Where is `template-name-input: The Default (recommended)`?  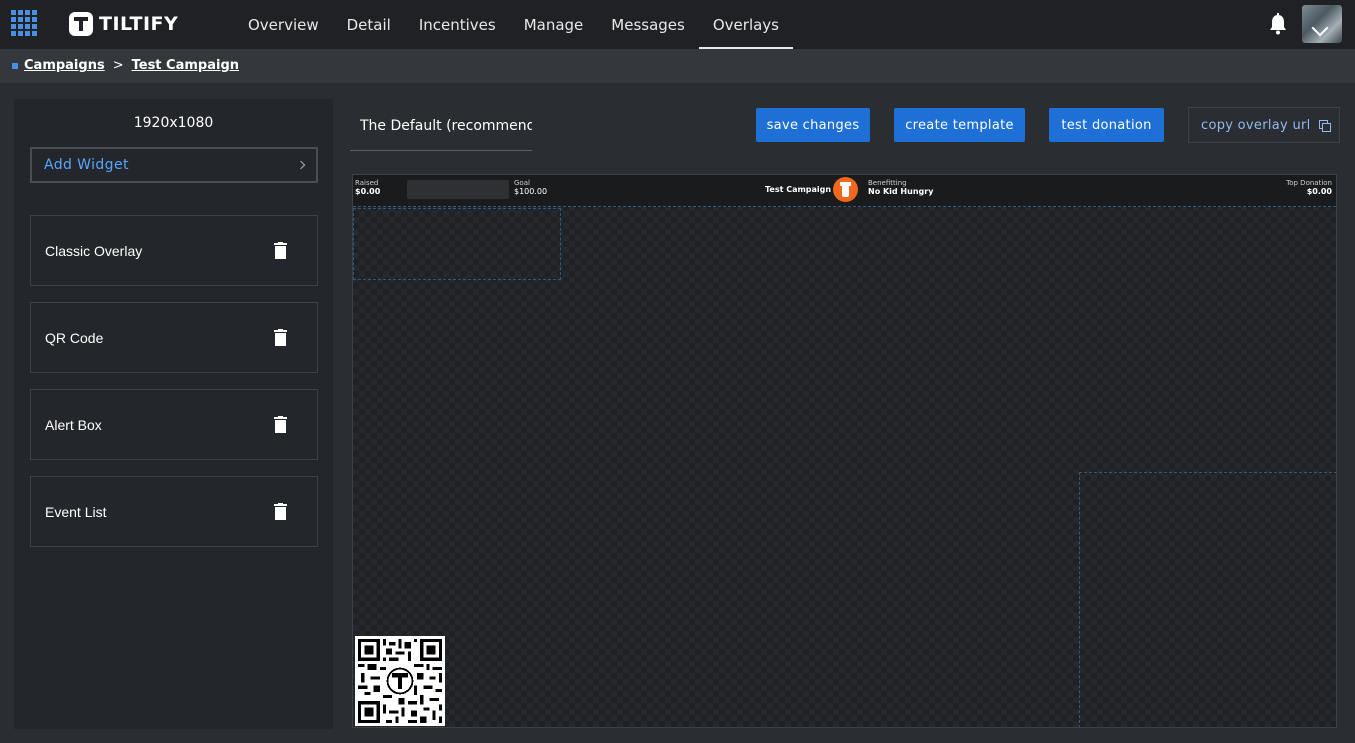 template-name-input: The Default (recommended) is located at coordinates (441, 129).